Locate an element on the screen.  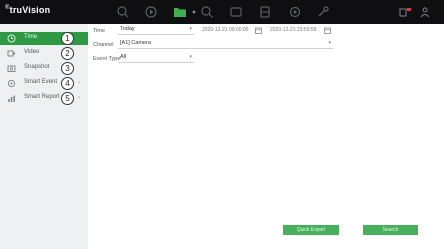
step-number-badge: 2 is located at coordinates (67, 53).